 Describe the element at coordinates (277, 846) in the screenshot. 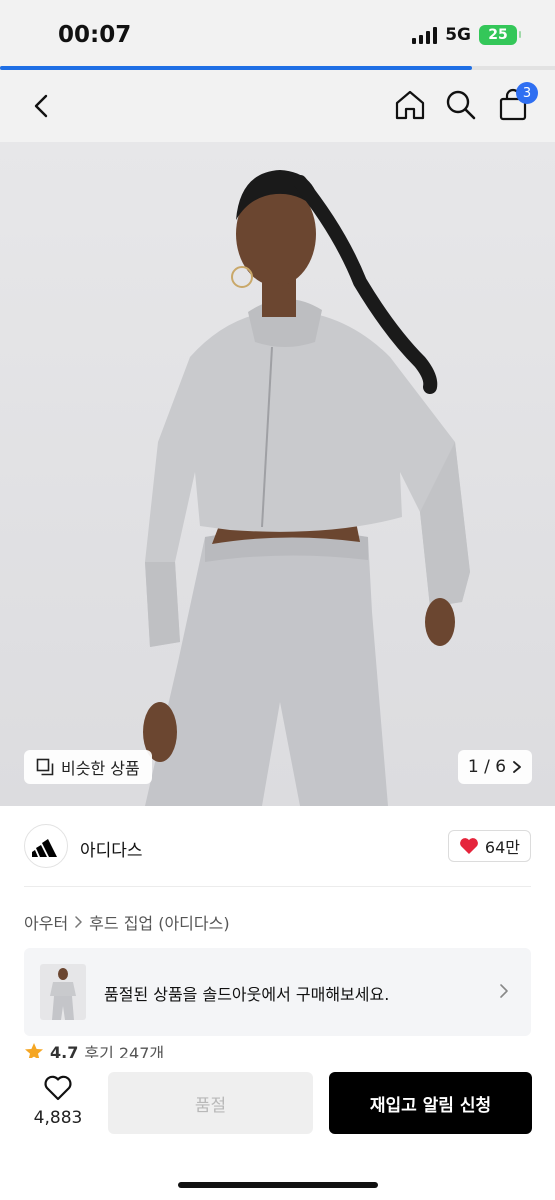

I see `brand-row: 아디다스 64만` at that location.